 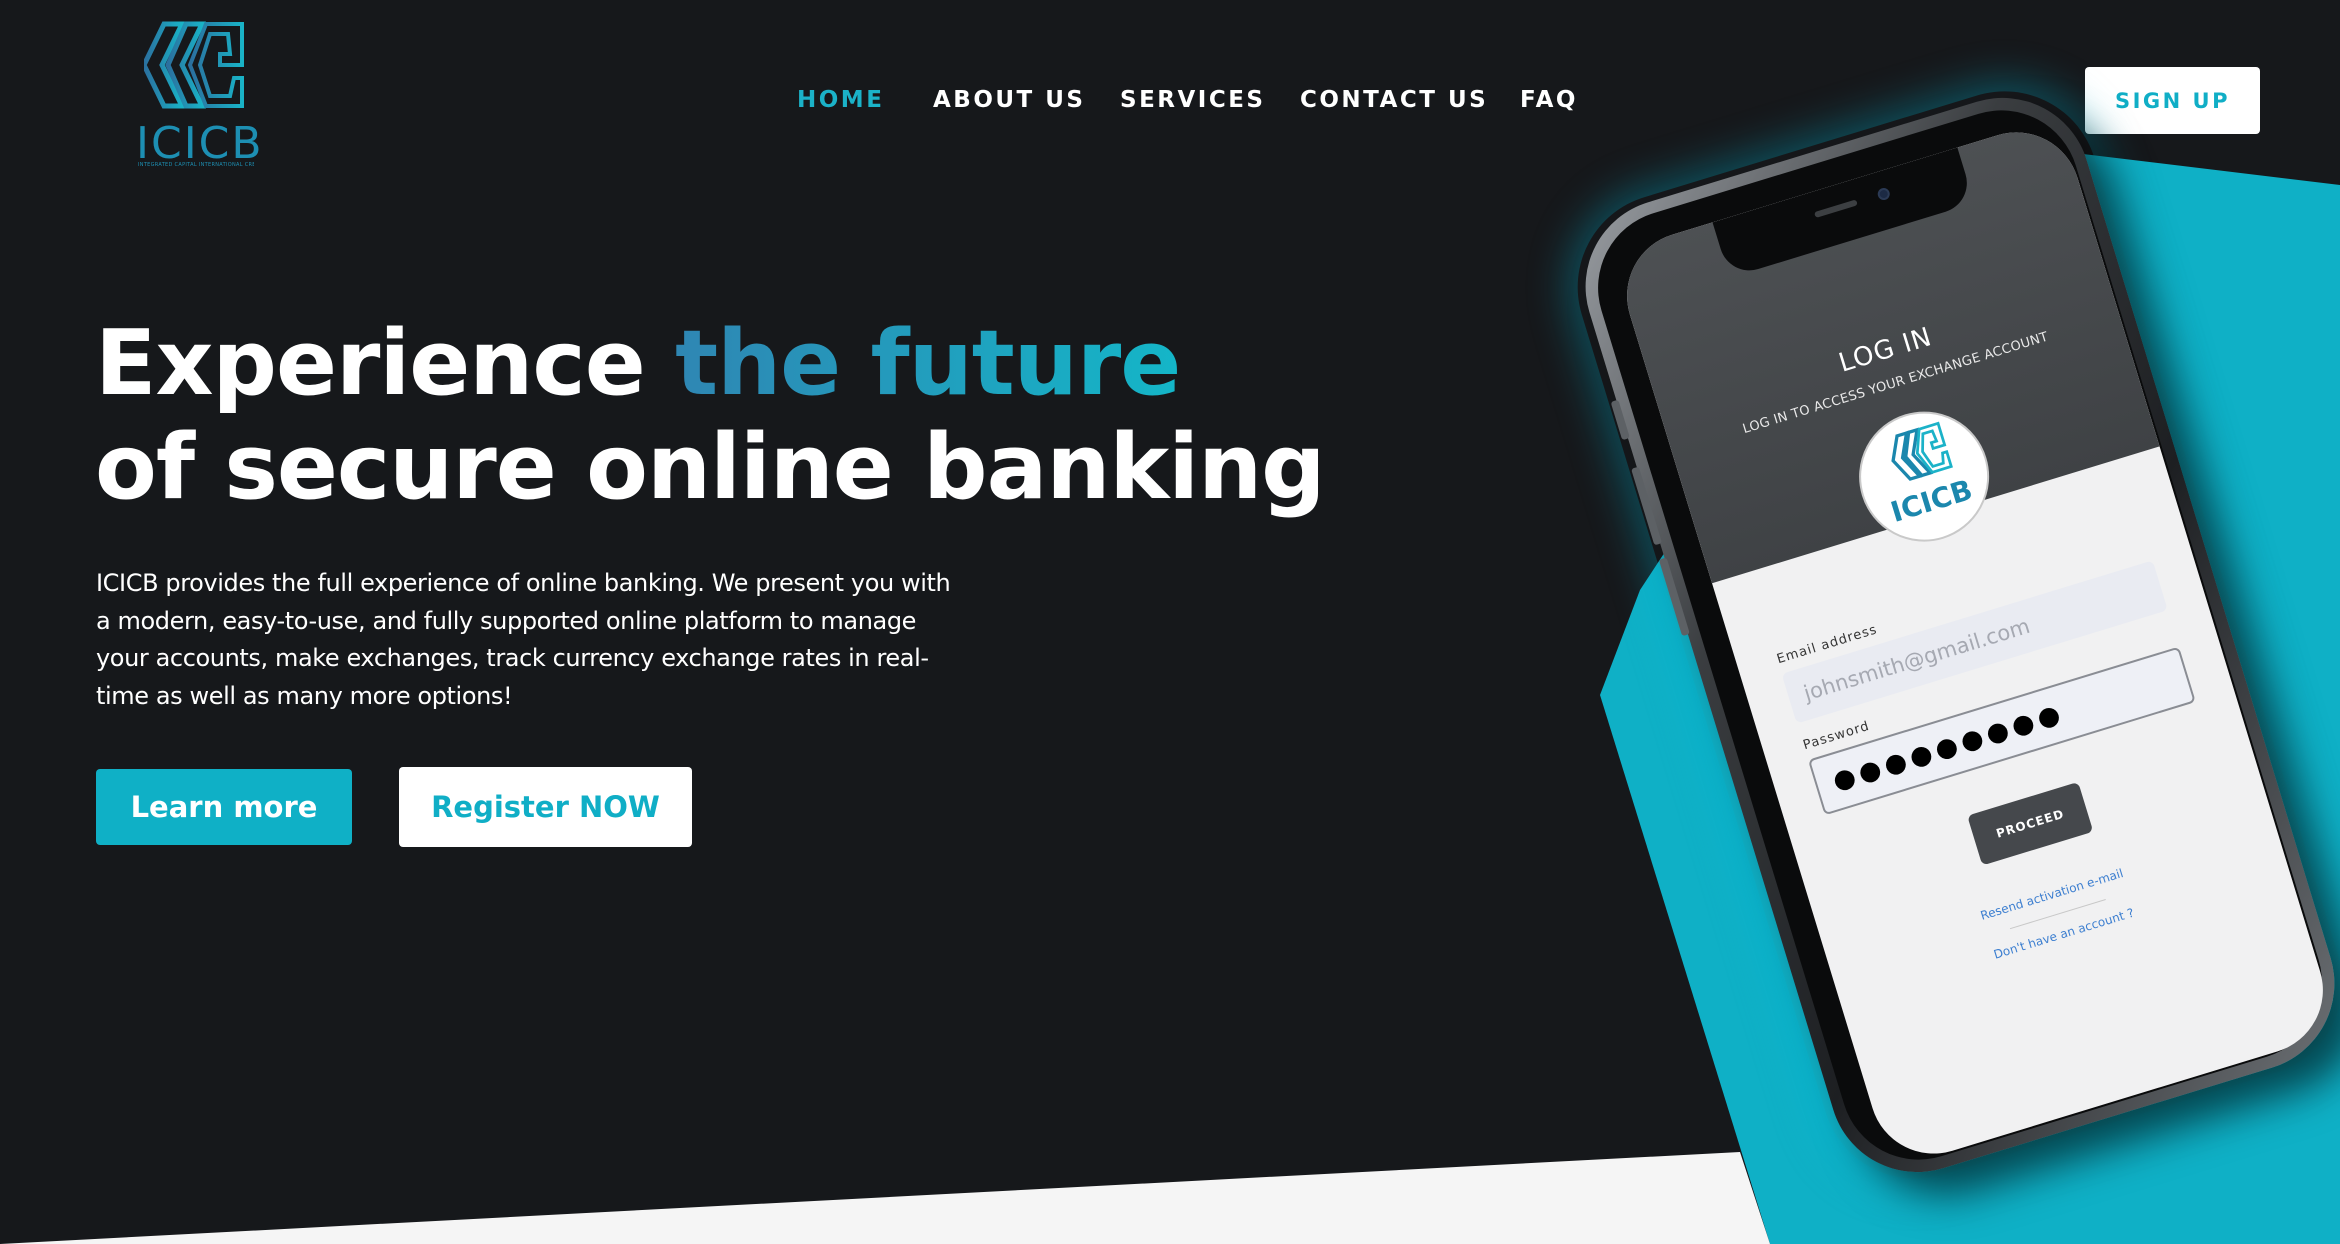 I want to click on proceed-button: PROCEED, so click(x=2030, y=823).